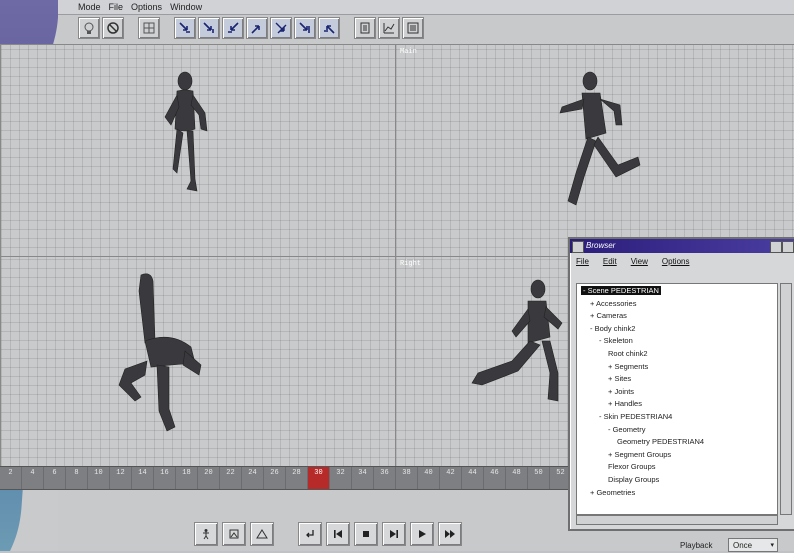 The height and width of the screenshot is (553, 794). What do you see at coordinates (635, 416) in the screenshot?
I see `tree-node: - Skin PEDESTRIAN4` at bounding box center [635, 416].